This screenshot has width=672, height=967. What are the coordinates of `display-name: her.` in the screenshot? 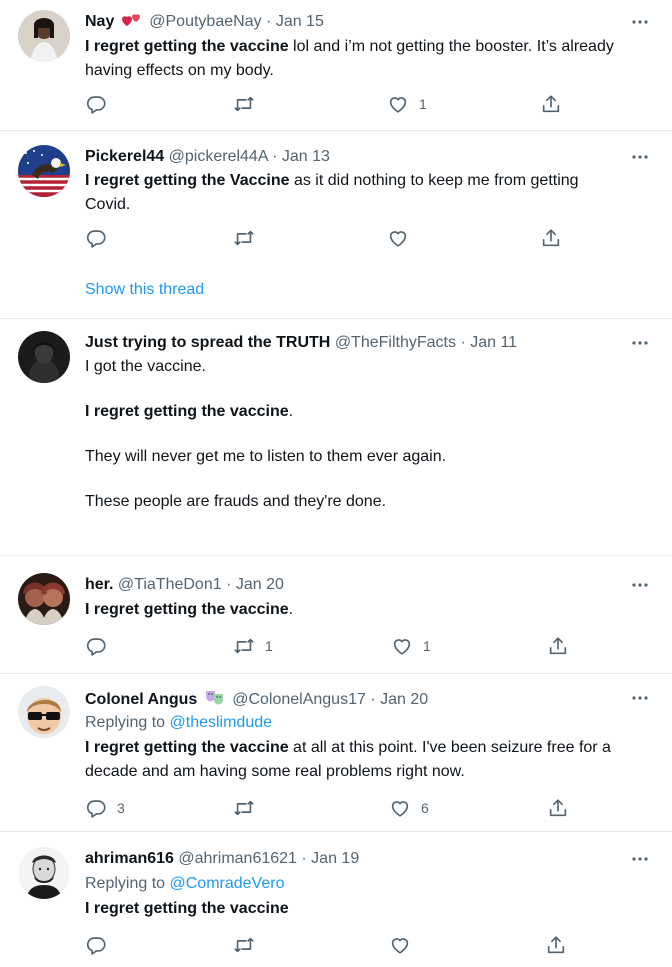 It's located at (99, 584).